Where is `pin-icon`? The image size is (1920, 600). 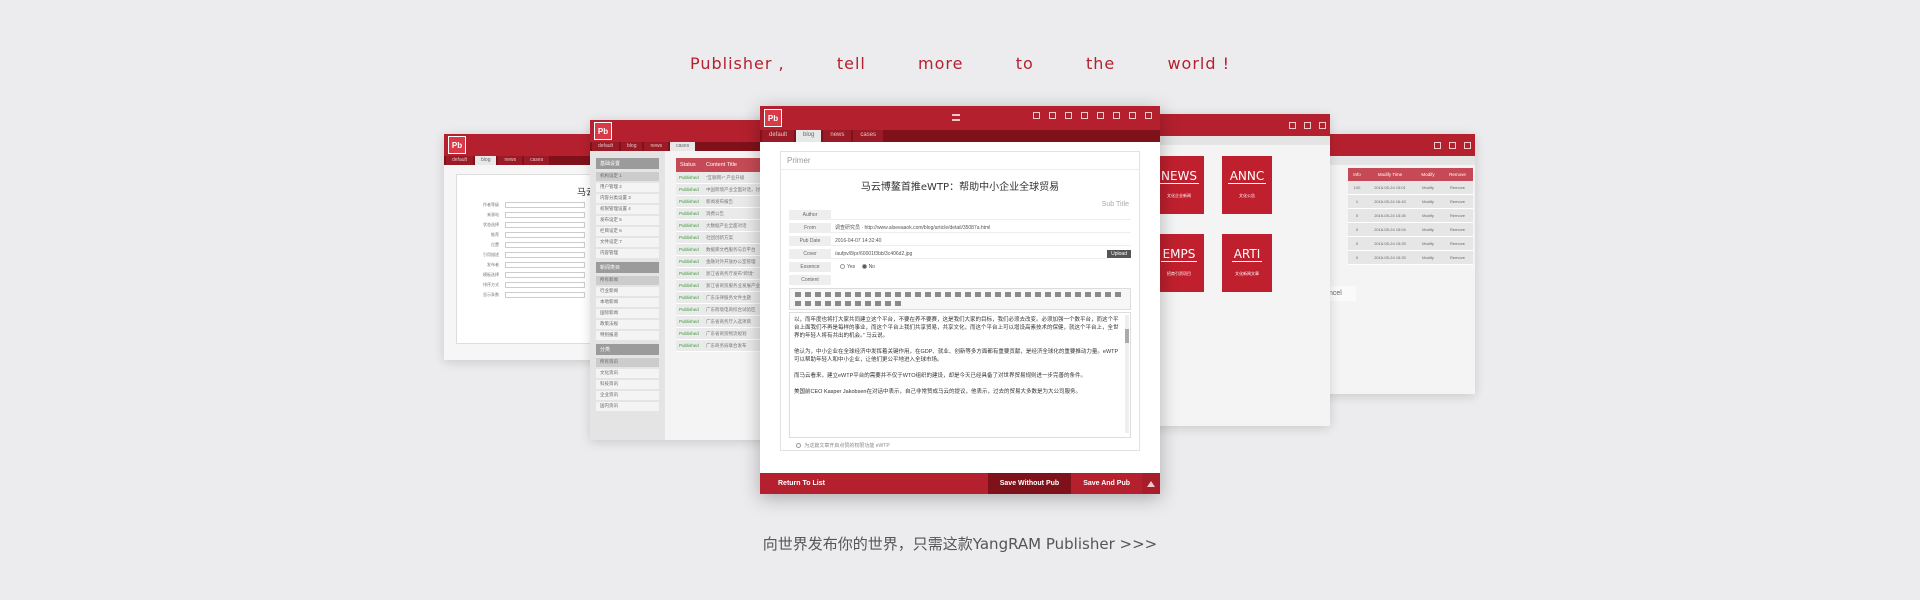 pin-icon is located at coordinates (1132, 115).